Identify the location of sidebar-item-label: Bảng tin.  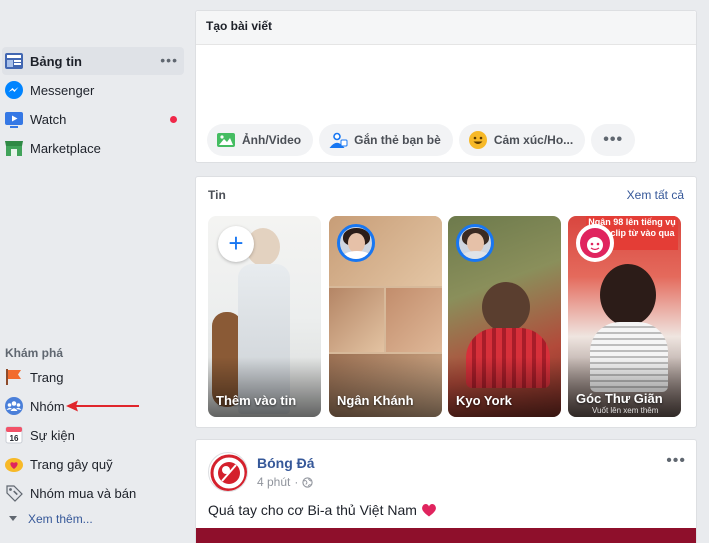
(56, 61).